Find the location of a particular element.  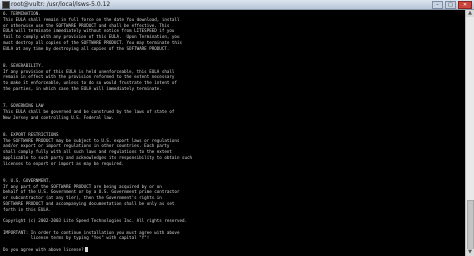

window-title: root@vultr: /usr/local/lsws-5.0.12 is located at coordinates (61, 4).